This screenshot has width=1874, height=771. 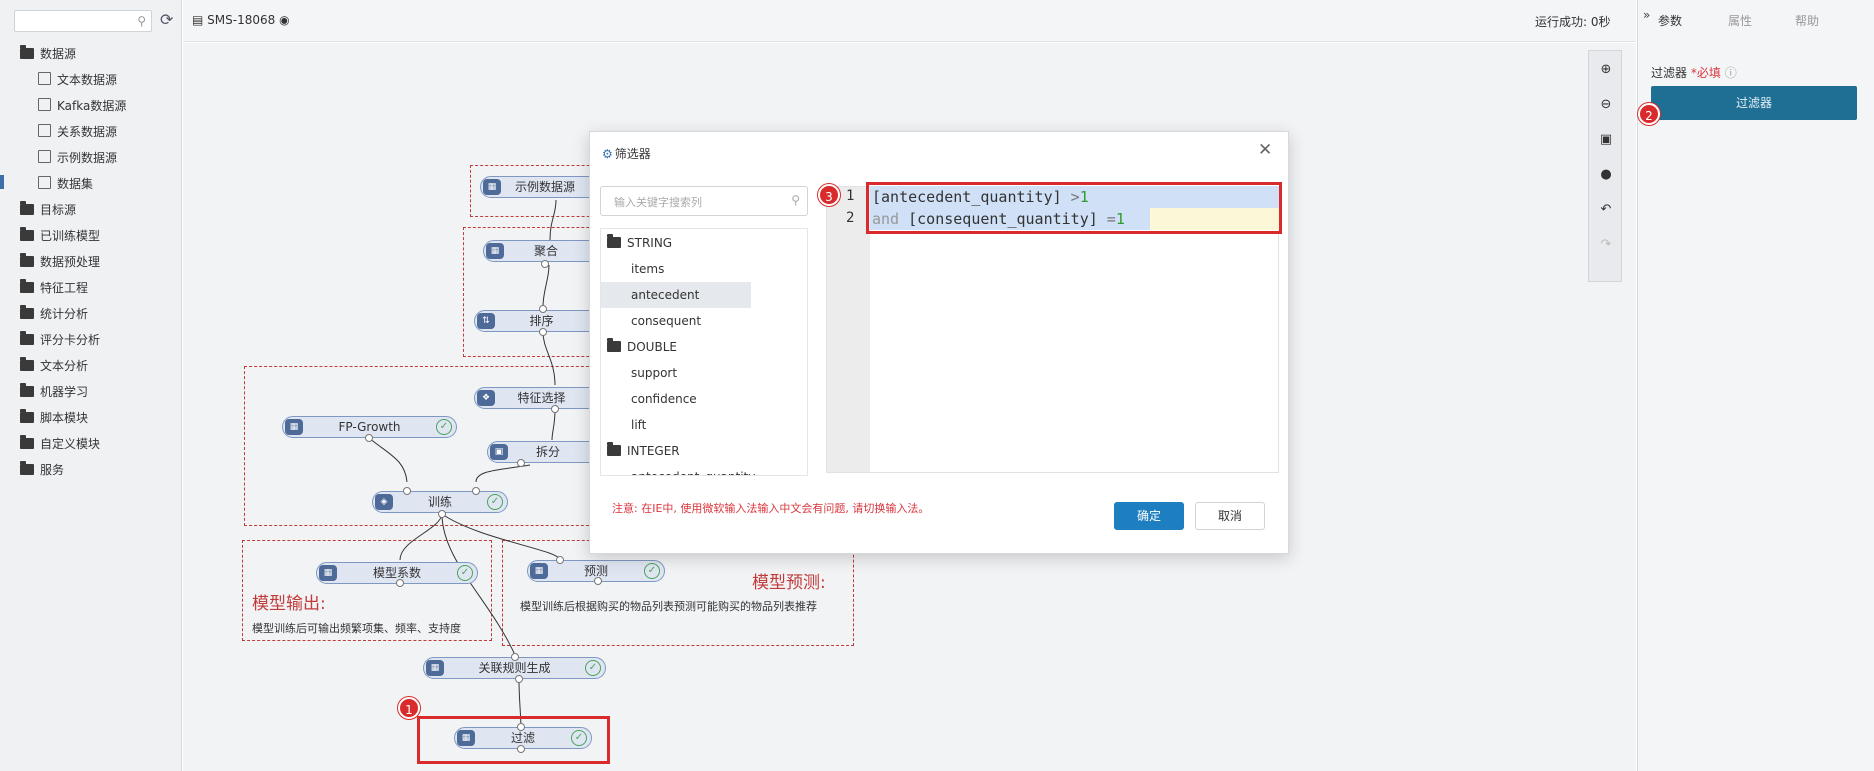 I want to click on predict-icon: ▦, so click(x=539, y=571).